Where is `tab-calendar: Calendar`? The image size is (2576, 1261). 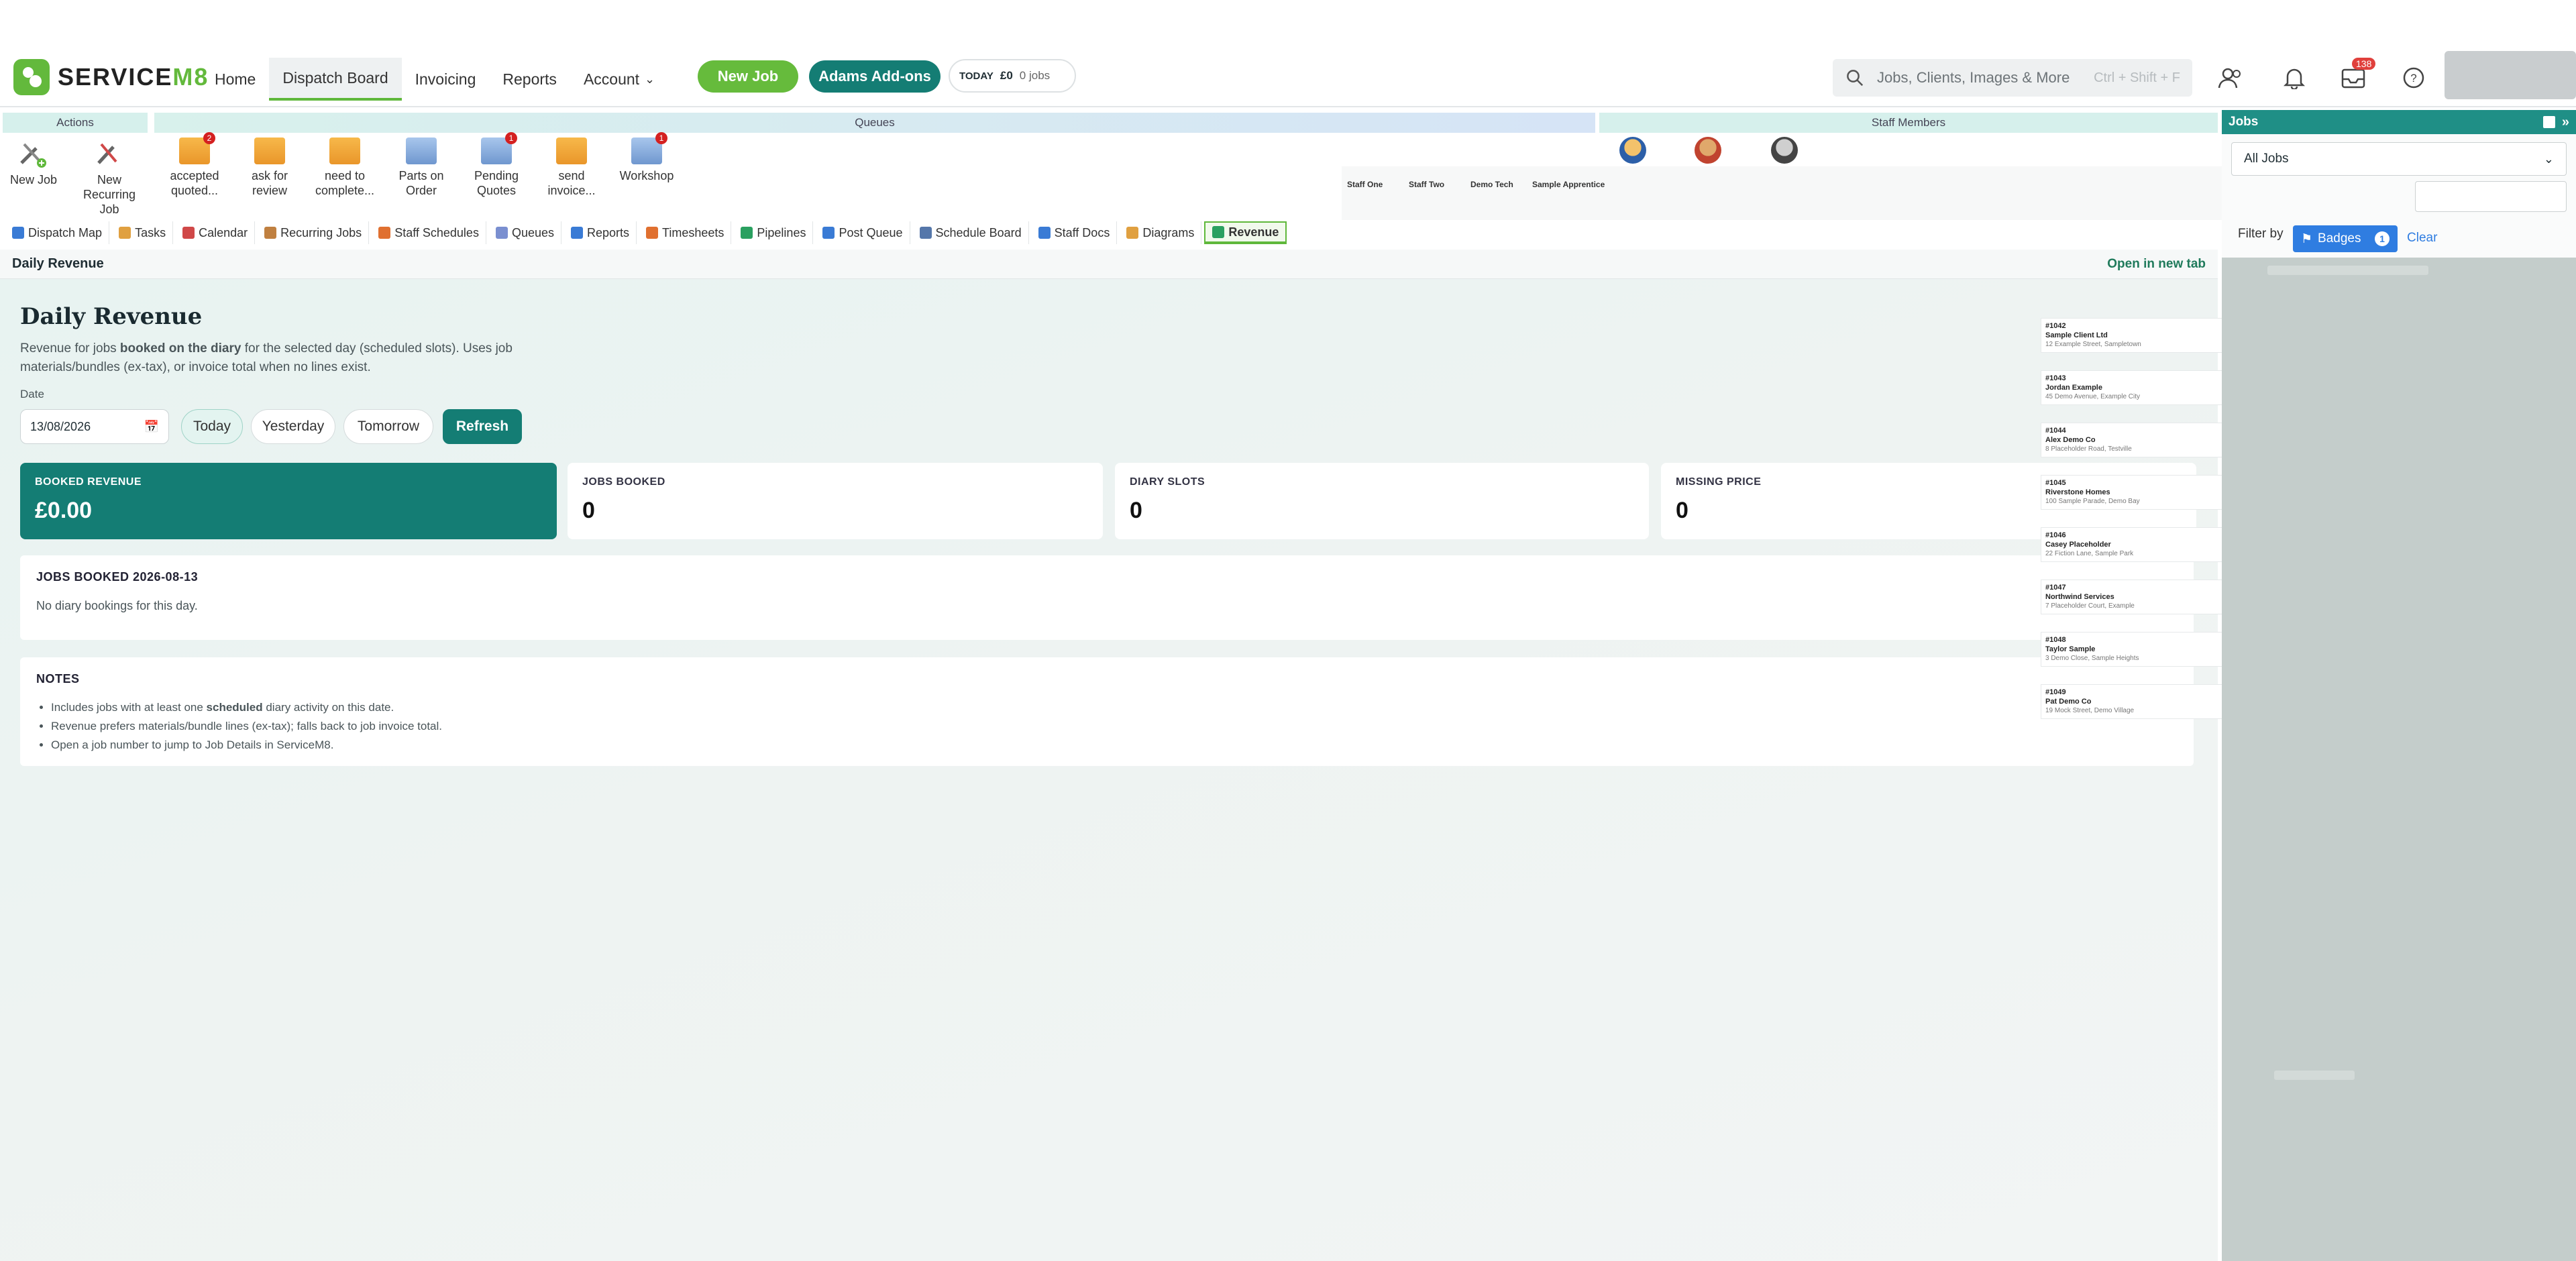 tab-calendar: Calendar is located at coordinates (216, 233).